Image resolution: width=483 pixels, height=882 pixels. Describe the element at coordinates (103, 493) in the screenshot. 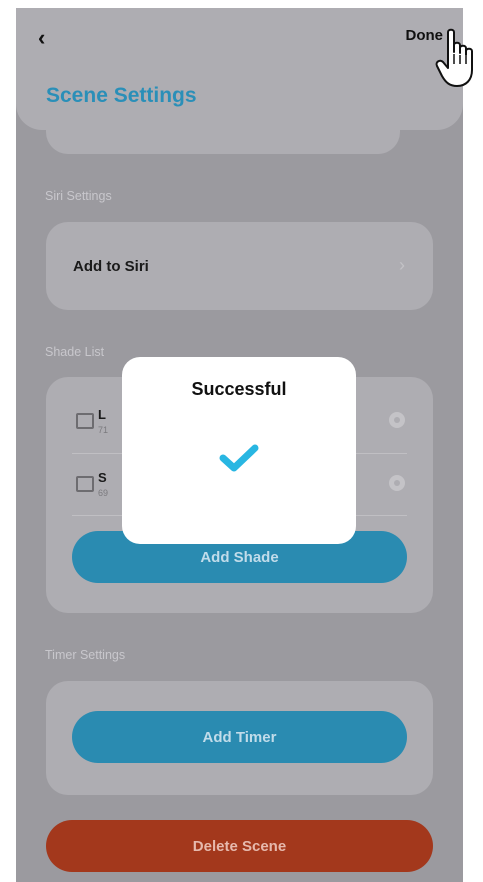

I see `shade-id: 69` at that location.